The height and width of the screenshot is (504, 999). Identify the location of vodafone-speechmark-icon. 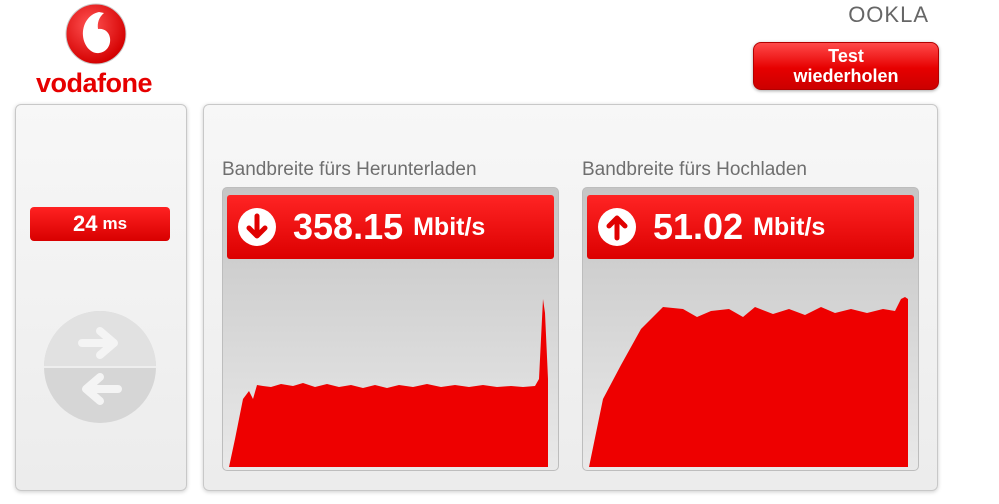
(96, 34).